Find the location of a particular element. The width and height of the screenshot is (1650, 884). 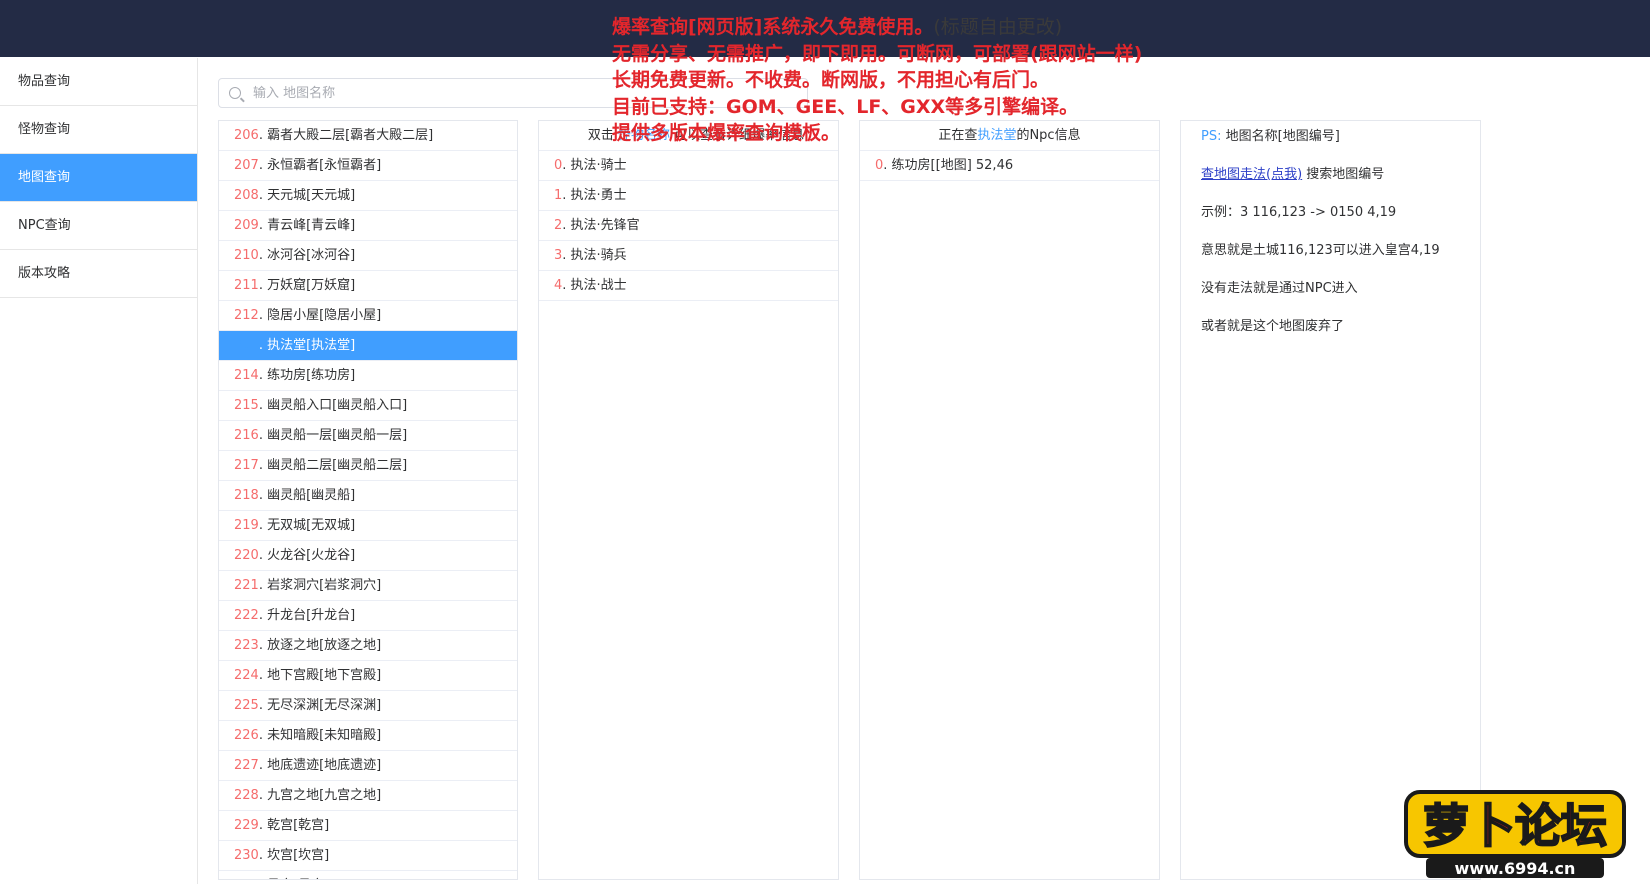

sidebar-item-items: 物品查询 is located at coordinates (98, 82).